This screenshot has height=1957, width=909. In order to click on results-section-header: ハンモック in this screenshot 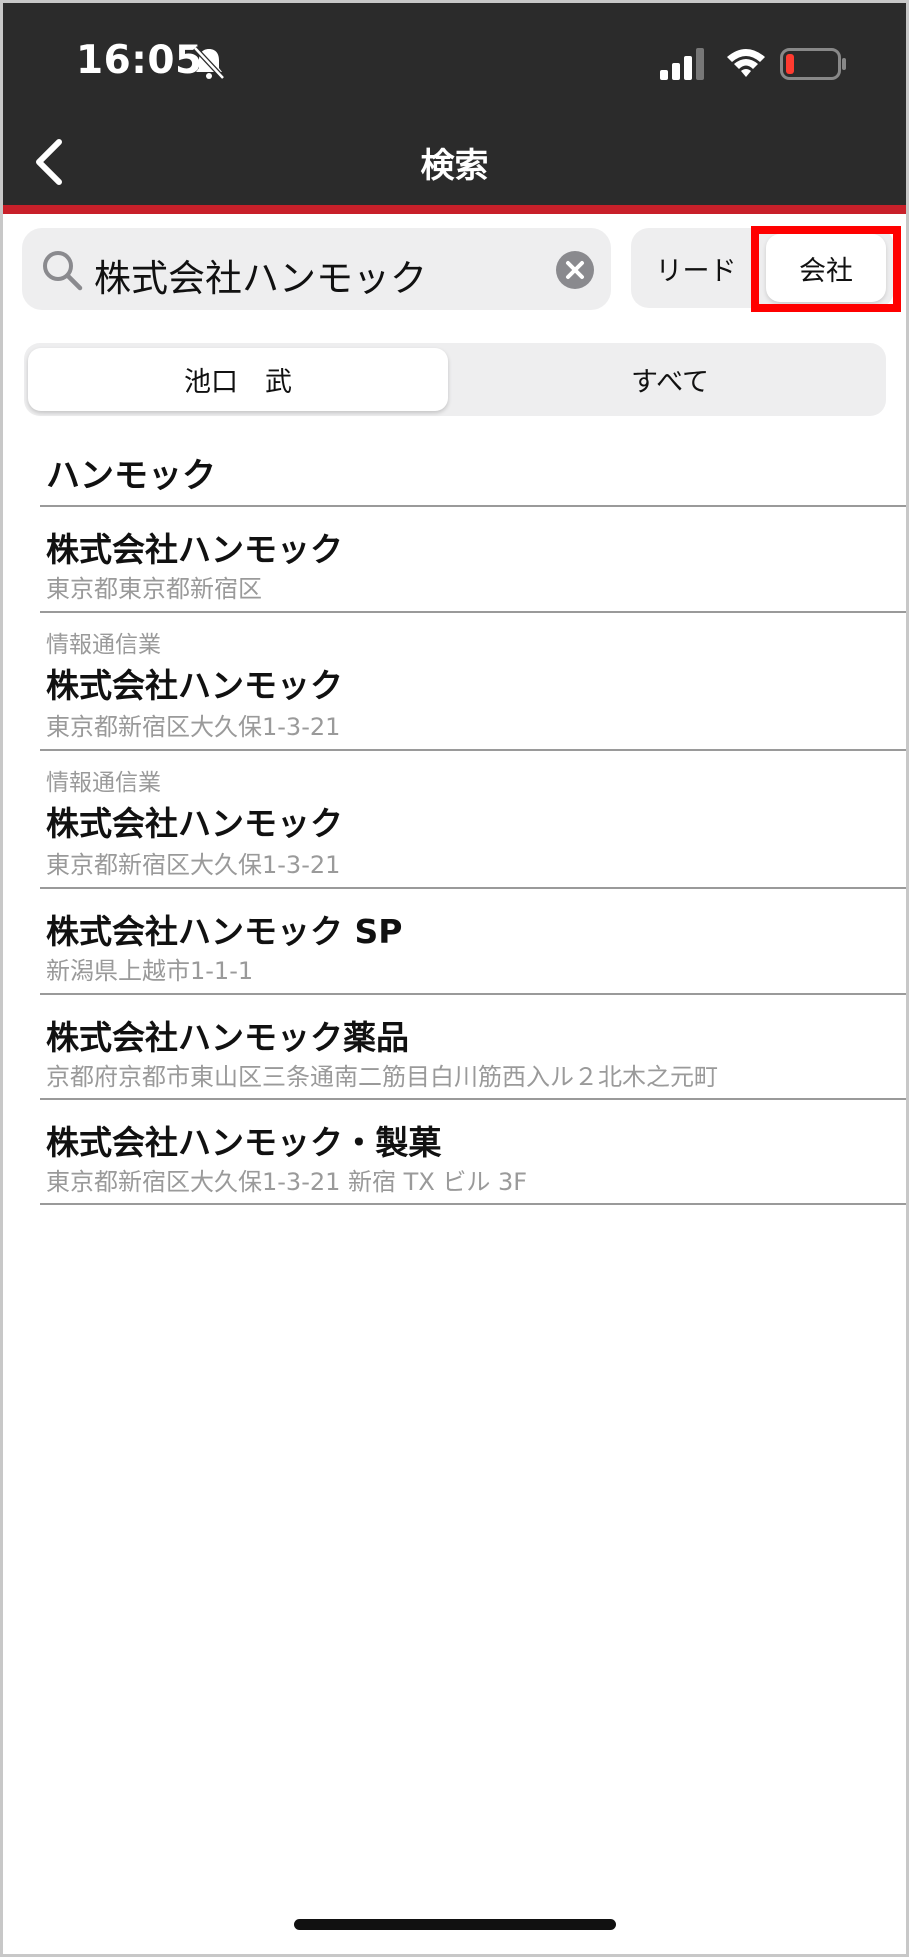, I will do `click(131, 476)`.